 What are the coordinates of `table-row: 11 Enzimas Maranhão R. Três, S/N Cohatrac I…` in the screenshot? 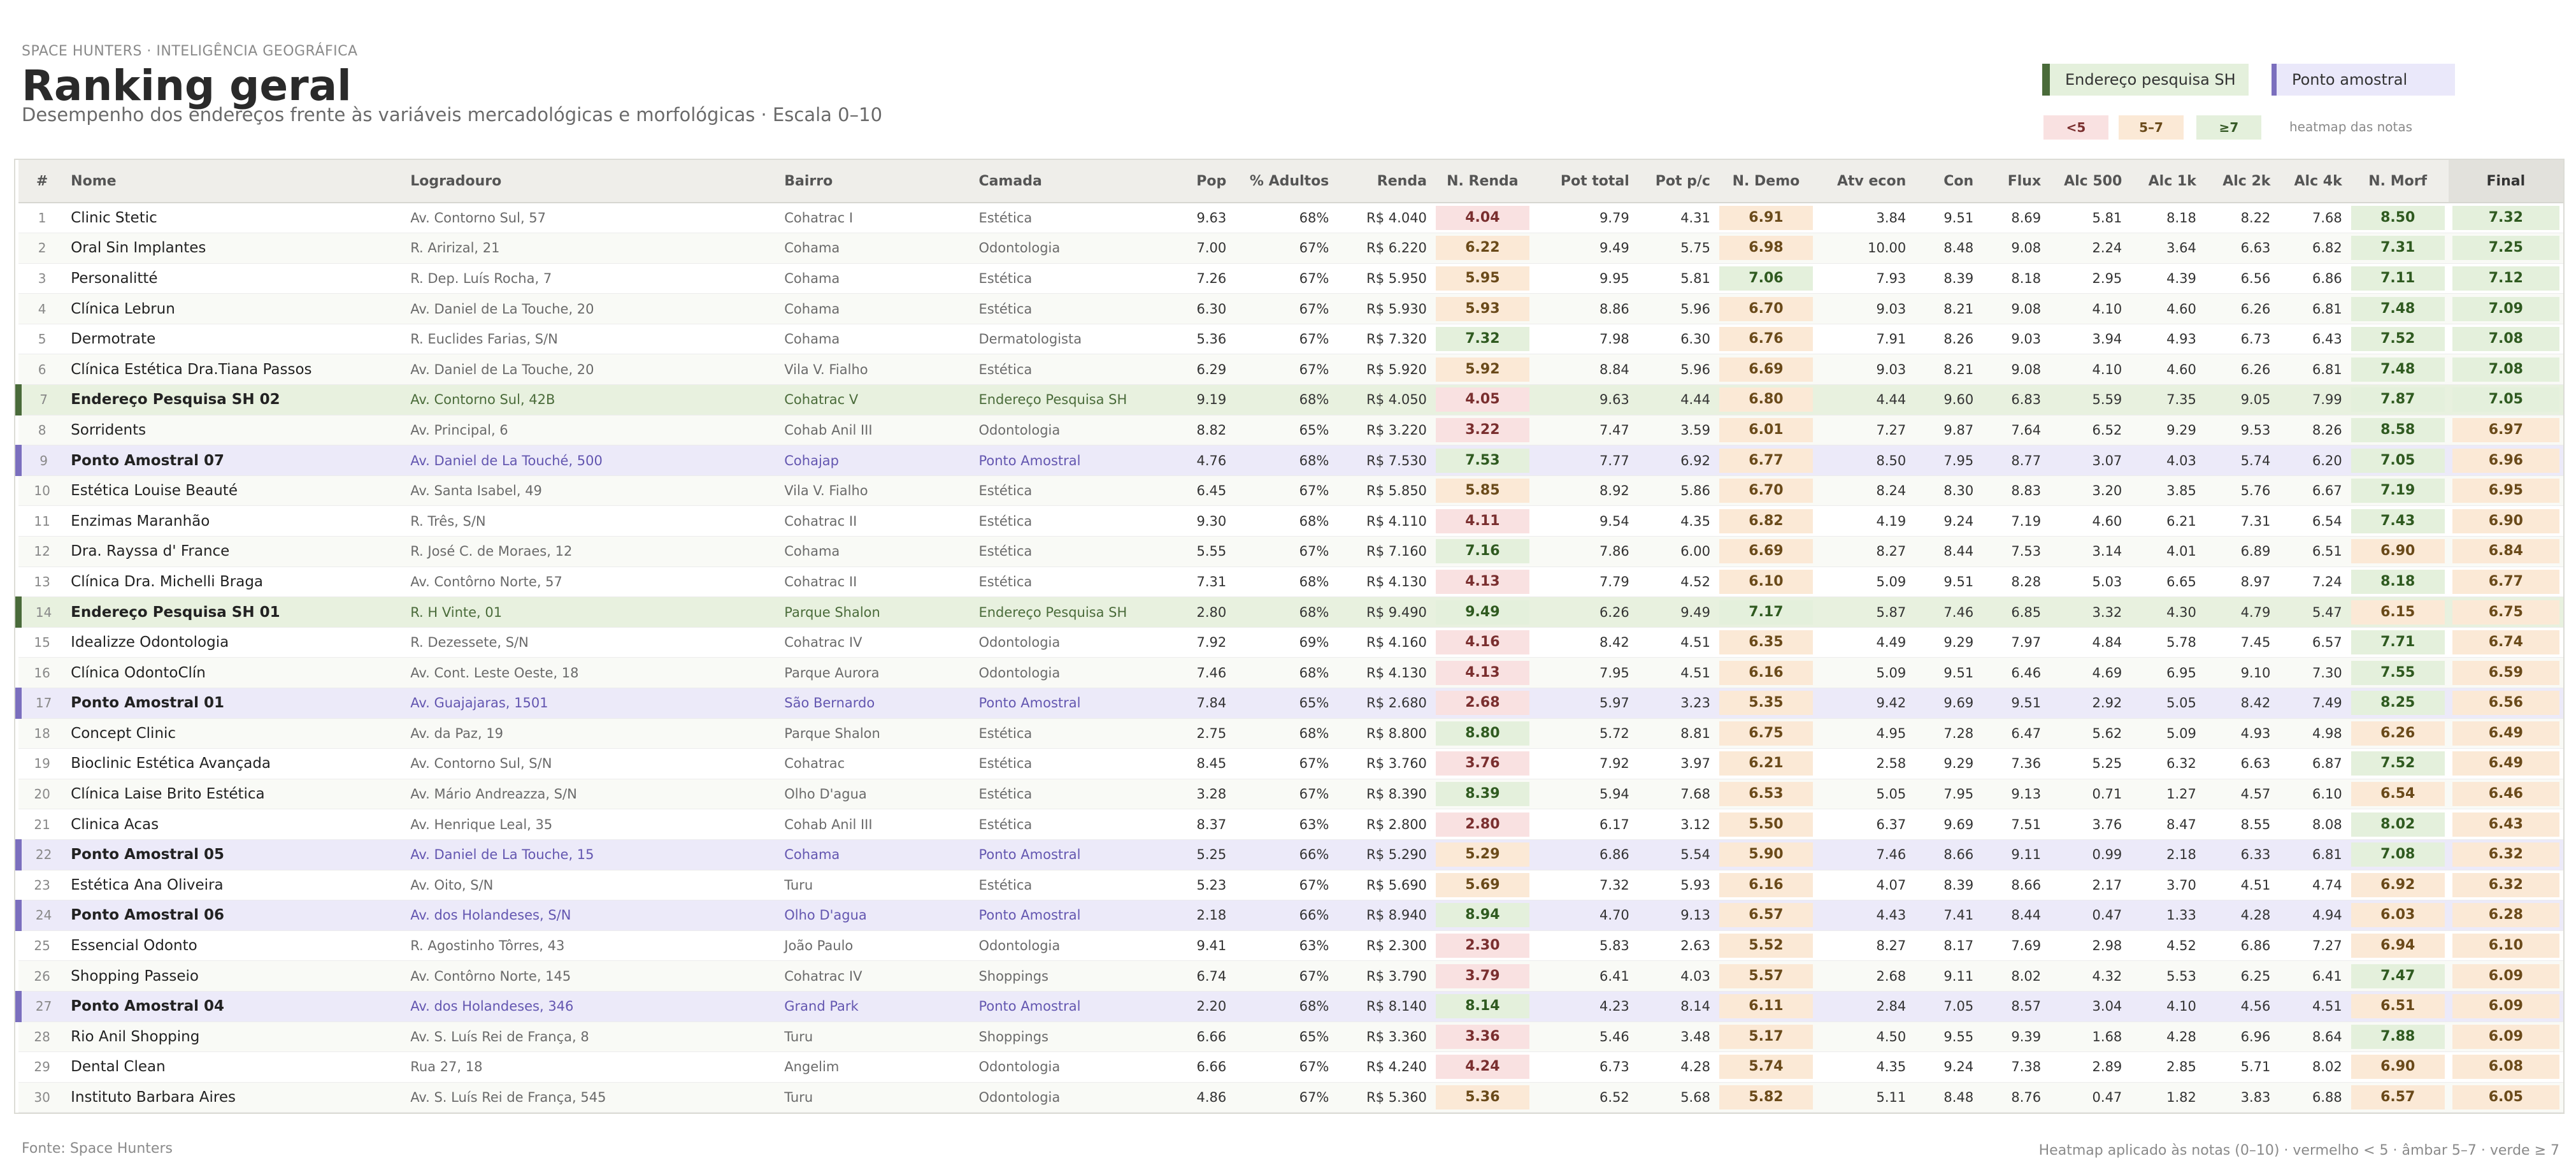 It's located at (1290, 521).